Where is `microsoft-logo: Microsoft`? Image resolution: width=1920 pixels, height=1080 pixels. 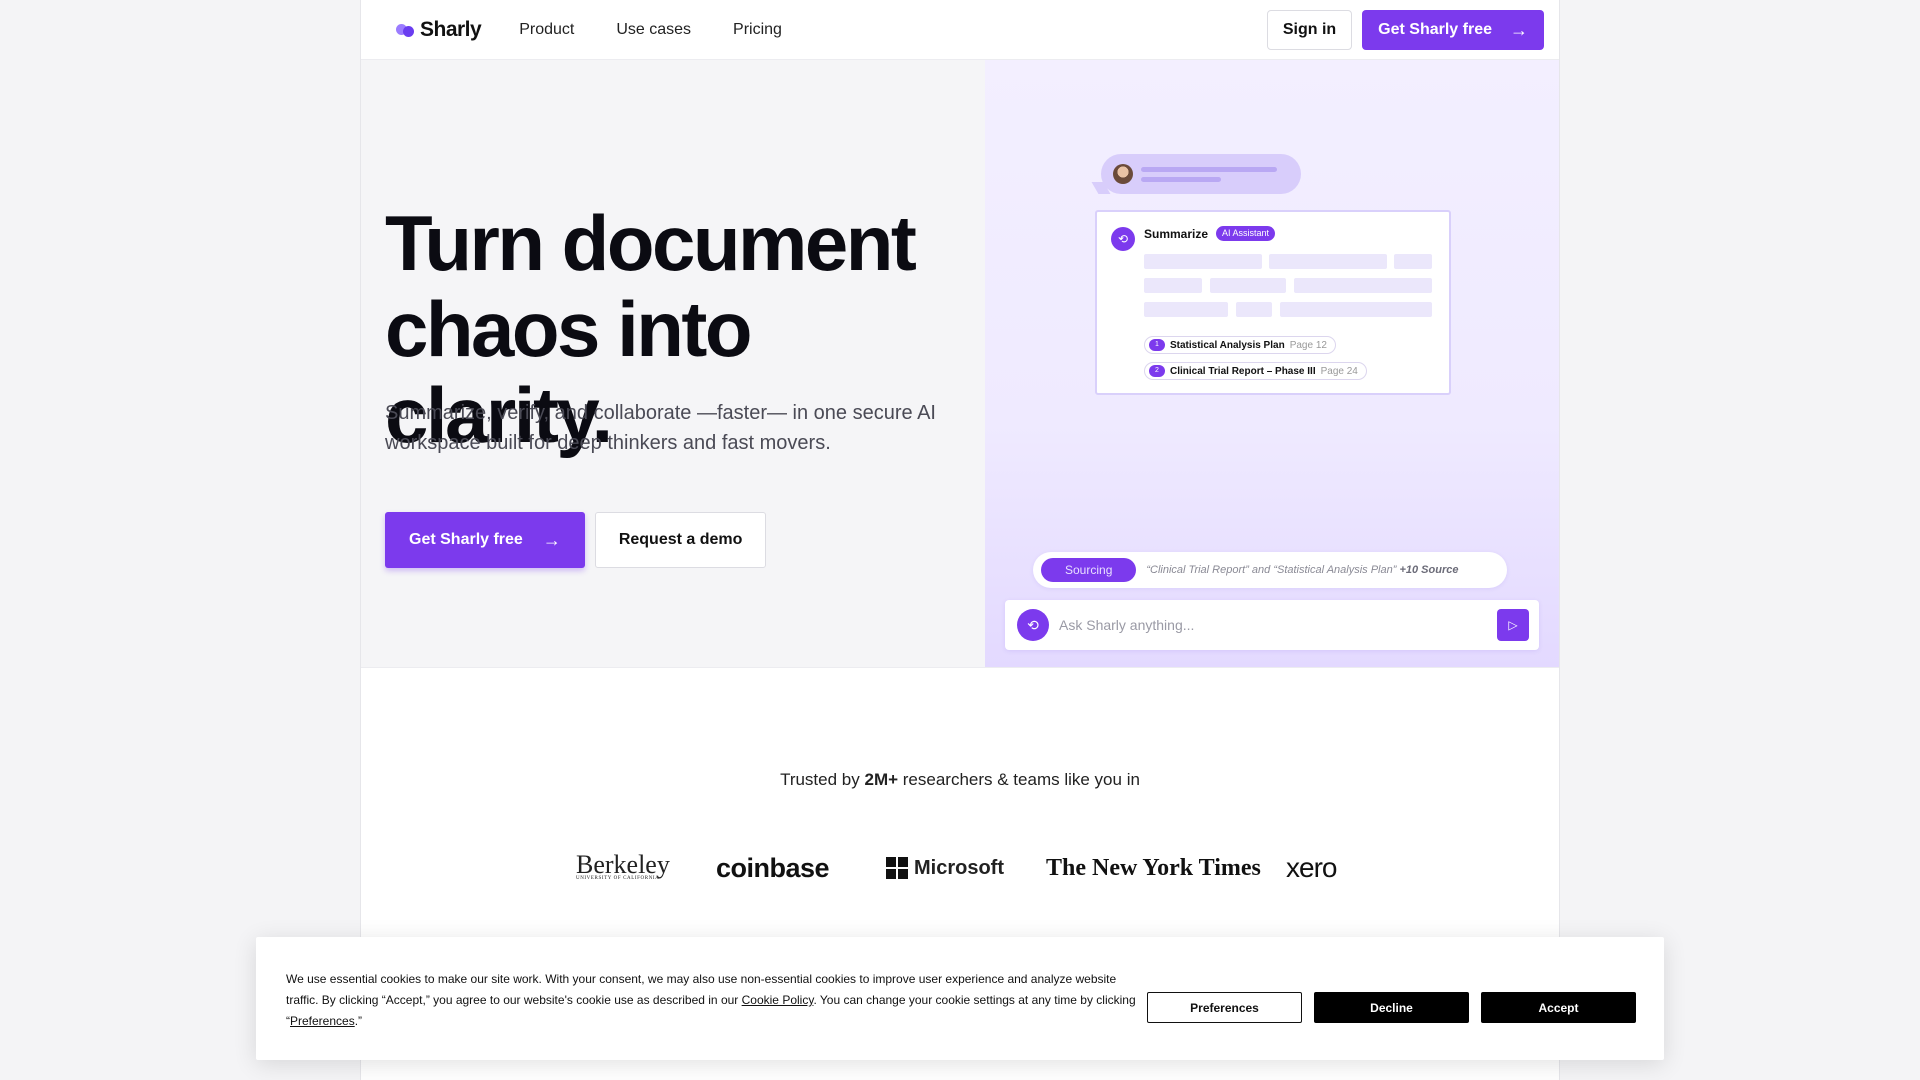 microsoft-logo: Microsoft is located at coordinates (966, 868).